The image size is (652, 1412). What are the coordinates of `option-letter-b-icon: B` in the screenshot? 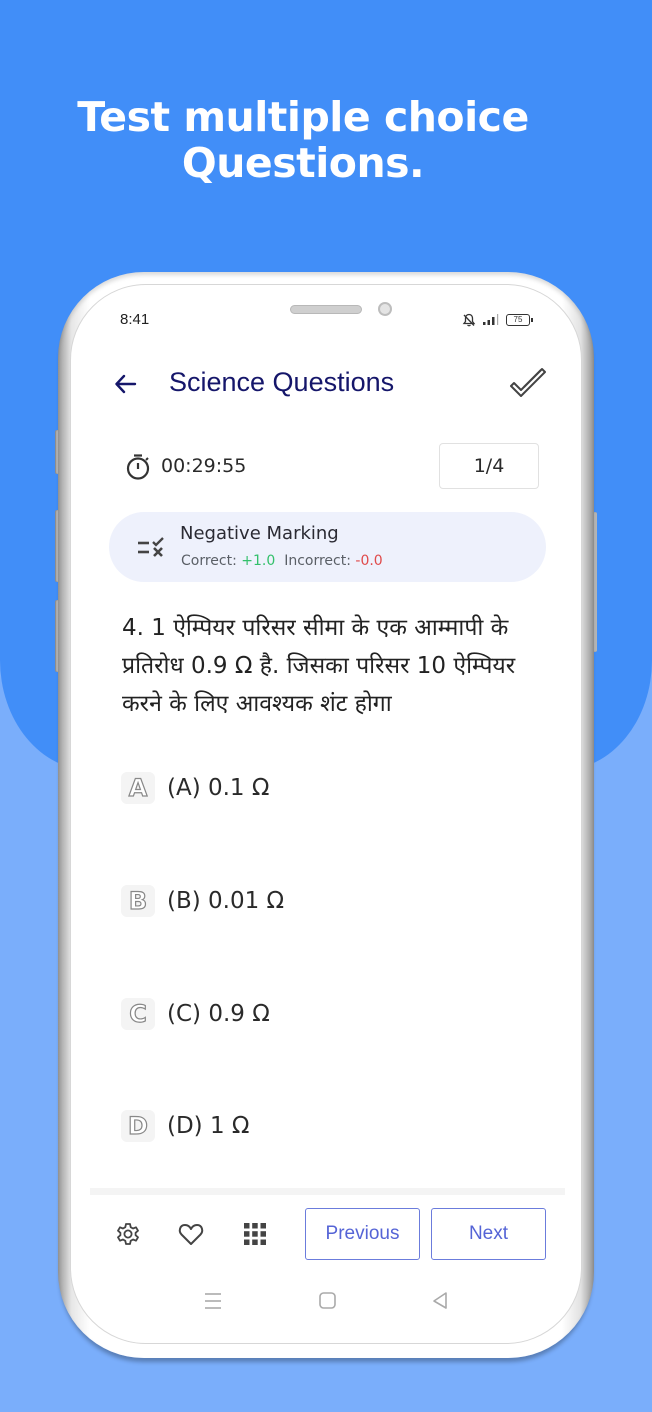 It's located at (138, 901).